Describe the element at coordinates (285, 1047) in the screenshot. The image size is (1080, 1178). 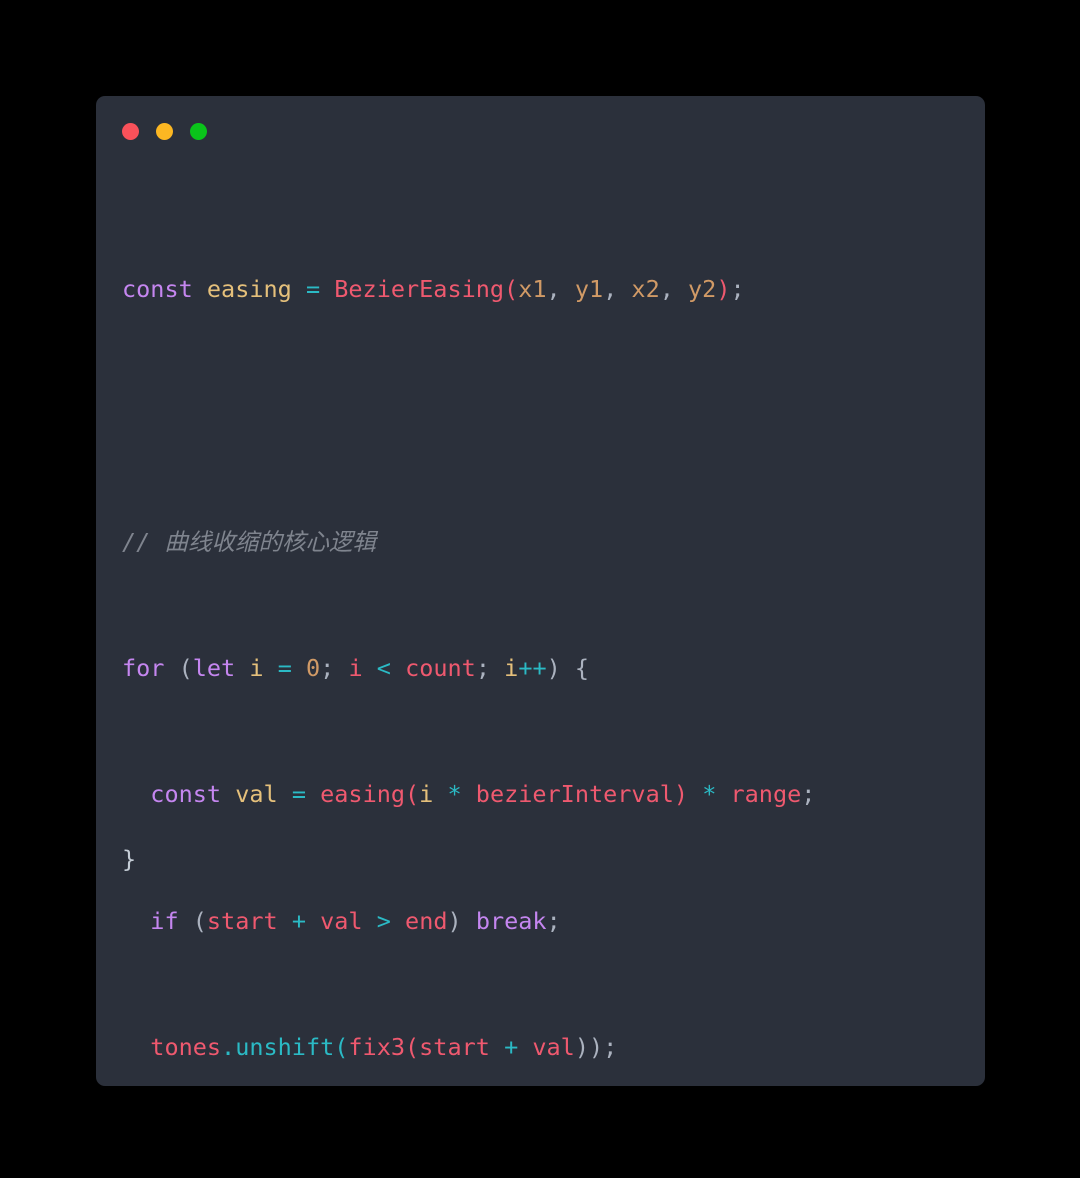
I see `method-token: unshift` at that location.